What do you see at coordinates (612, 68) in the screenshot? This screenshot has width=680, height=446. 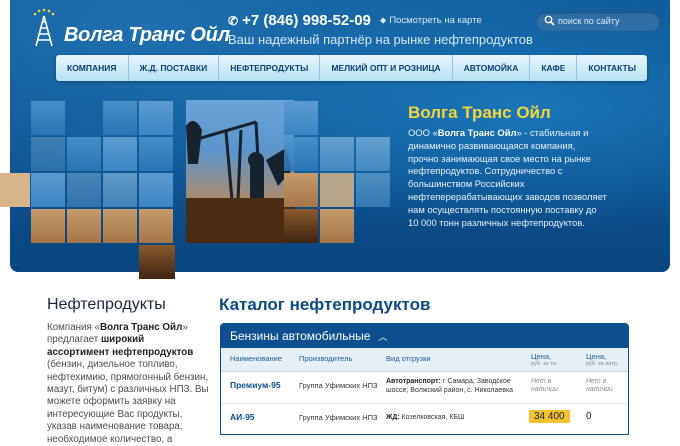 I see `nav-item-contacts: КОНТАКТЫ` at bounding box center [612, 68].